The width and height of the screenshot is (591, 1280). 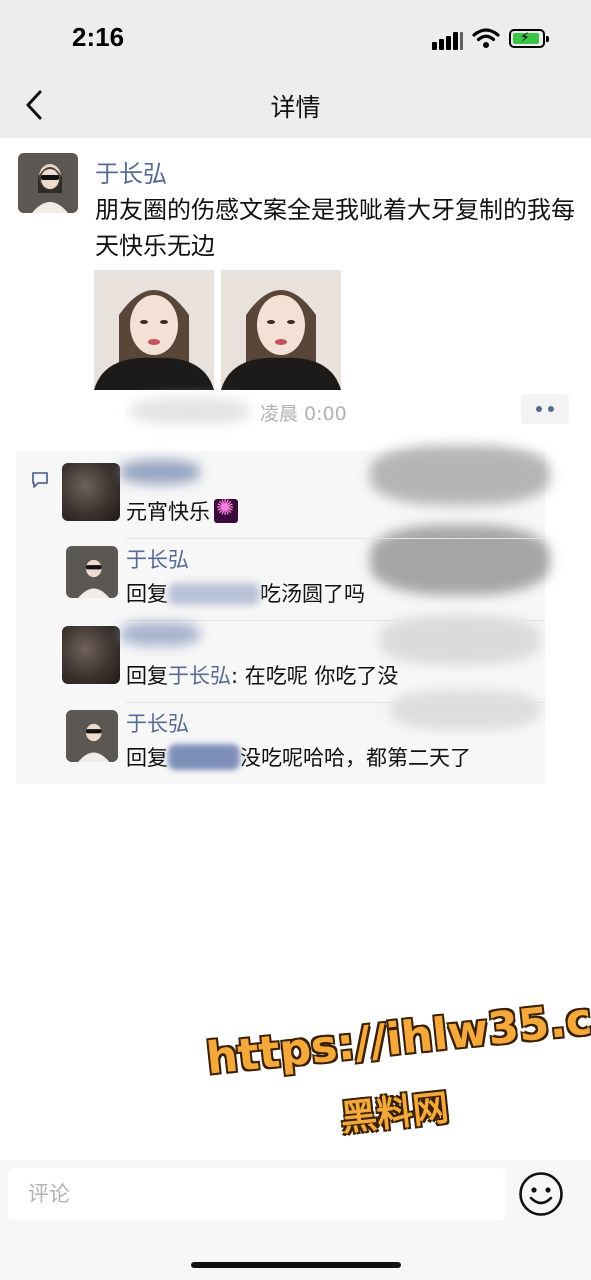 What do you see at coordinates (262, 676) in the screenshot?
I see `comment-text: 回复于长弘: 在吃呢 你吃了没` at bounding box center [262, 676].